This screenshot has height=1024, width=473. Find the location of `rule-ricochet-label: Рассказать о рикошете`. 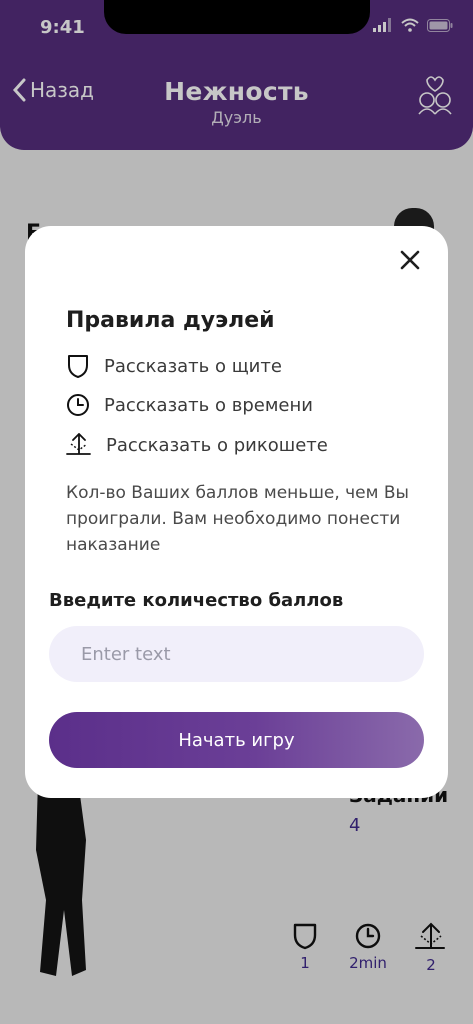

rule-ricochet-label: Рассказать о рикошете is located at coordinates (217, 445).